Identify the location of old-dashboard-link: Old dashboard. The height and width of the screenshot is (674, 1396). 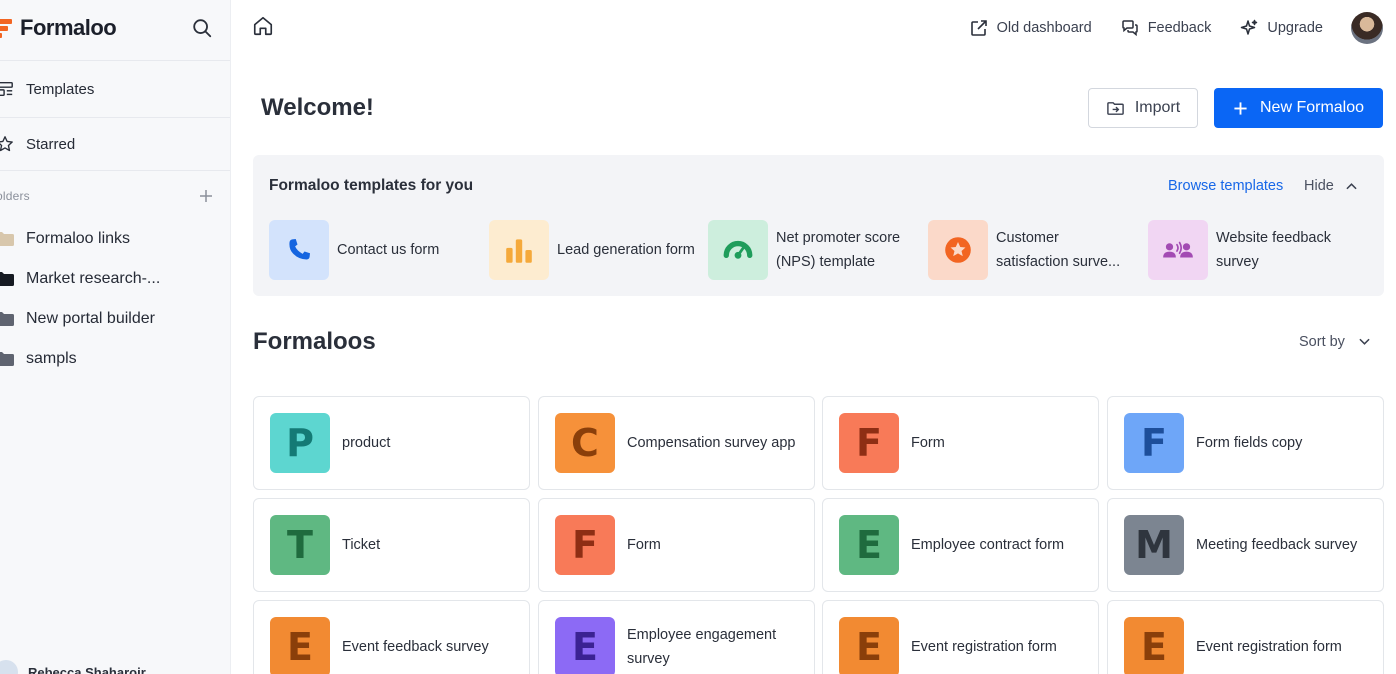
(1030, 28).